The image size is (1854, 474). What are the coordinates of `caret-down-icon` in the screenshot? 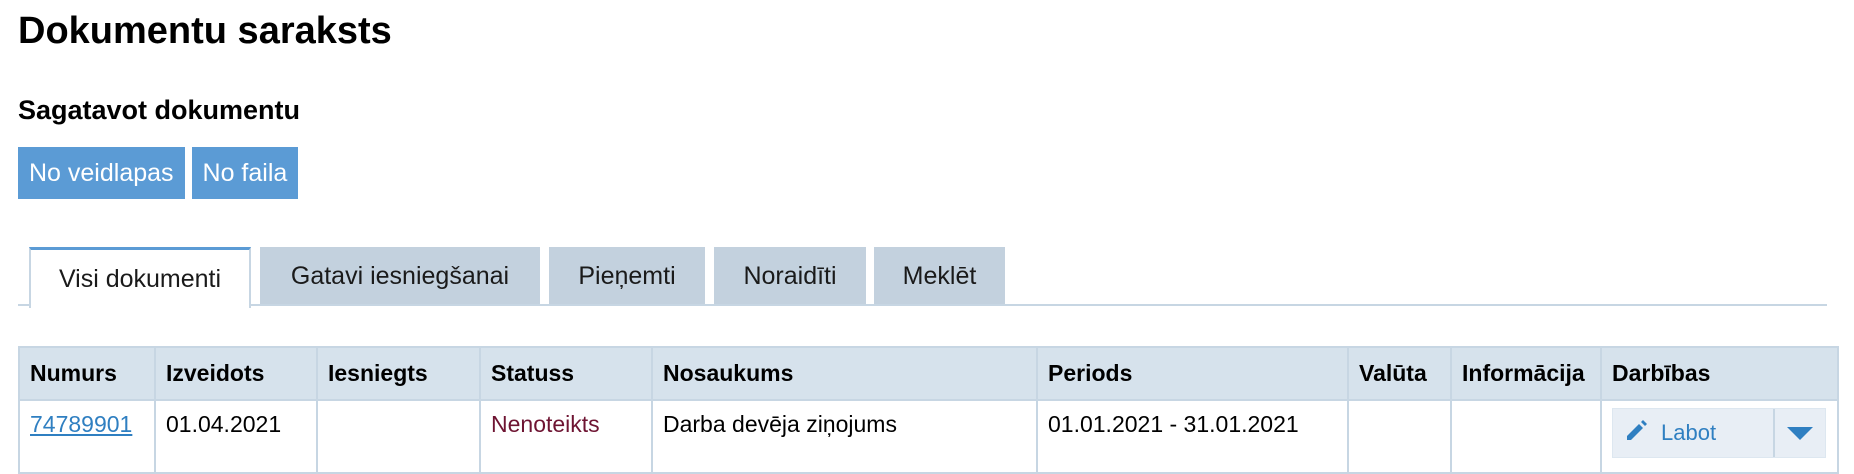 It's located at (1800, 433).